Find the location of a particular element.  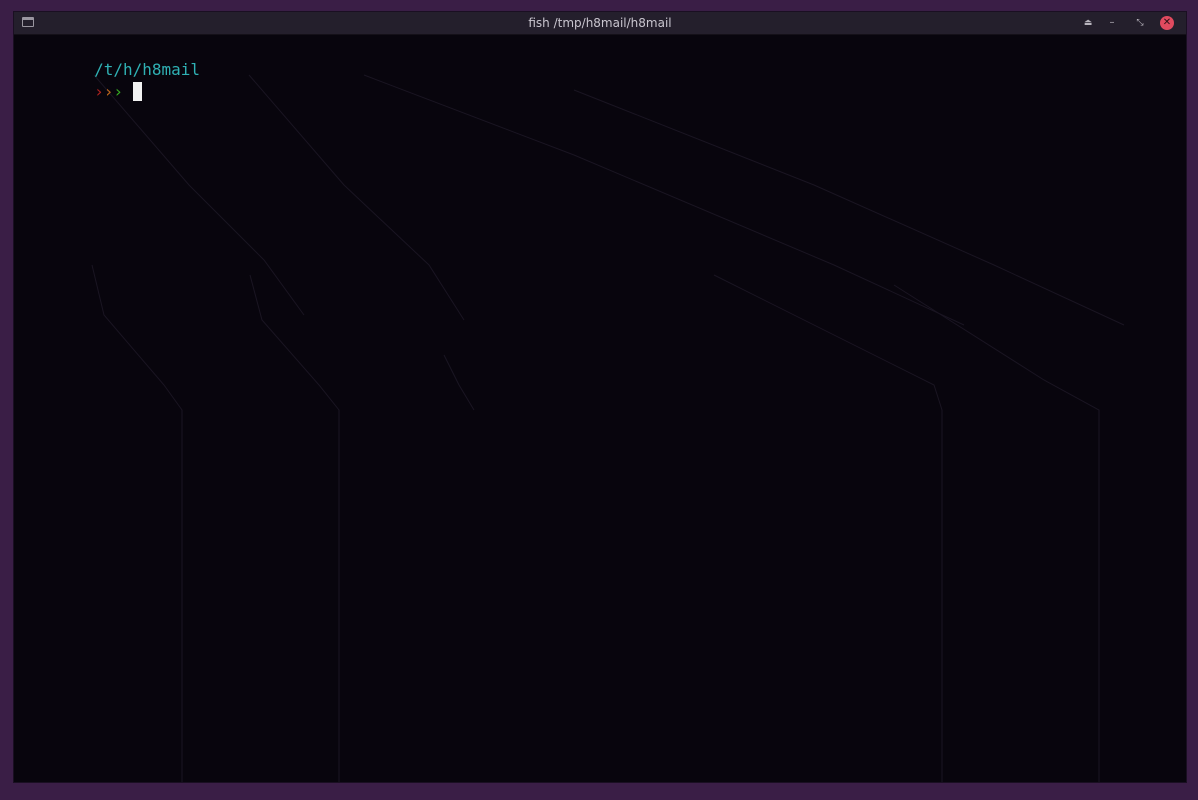

shell-prompt: /t/h/h8mail ››› is located at coordinates (108, 69).